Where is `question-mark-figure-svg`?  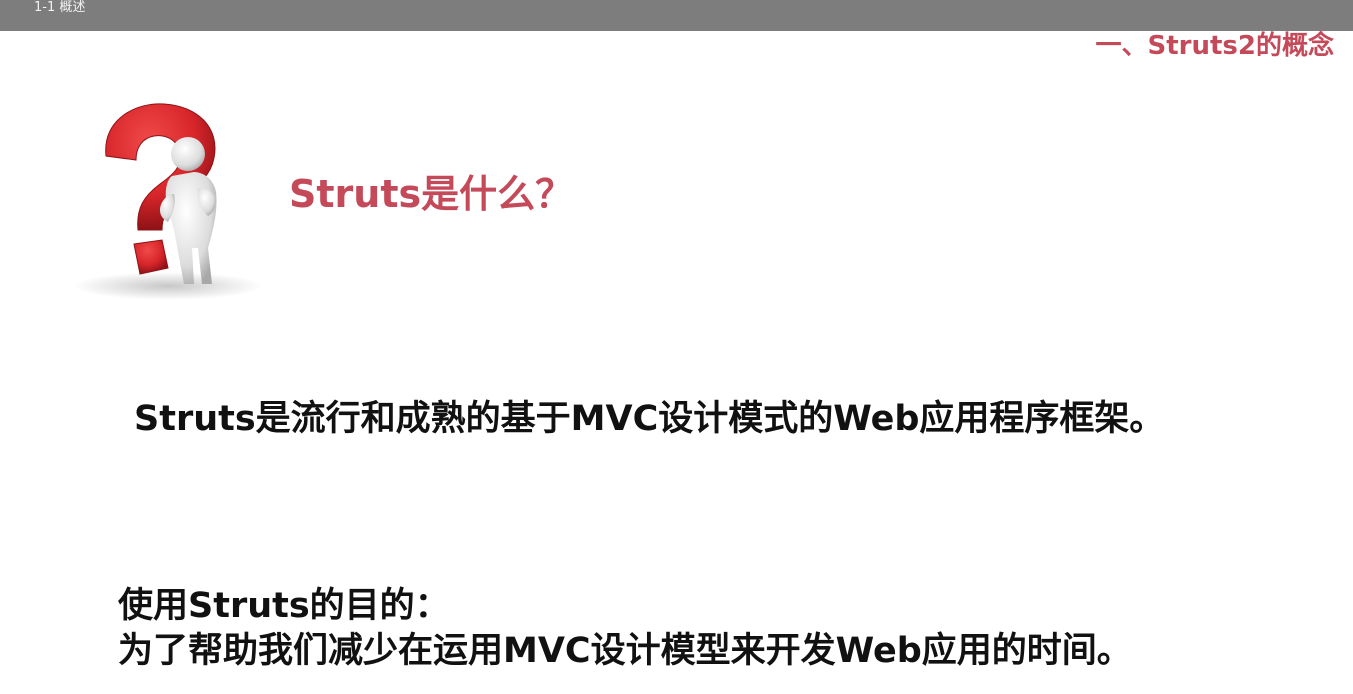 question-mark-figure-svg is located at coordinates (168, 201).